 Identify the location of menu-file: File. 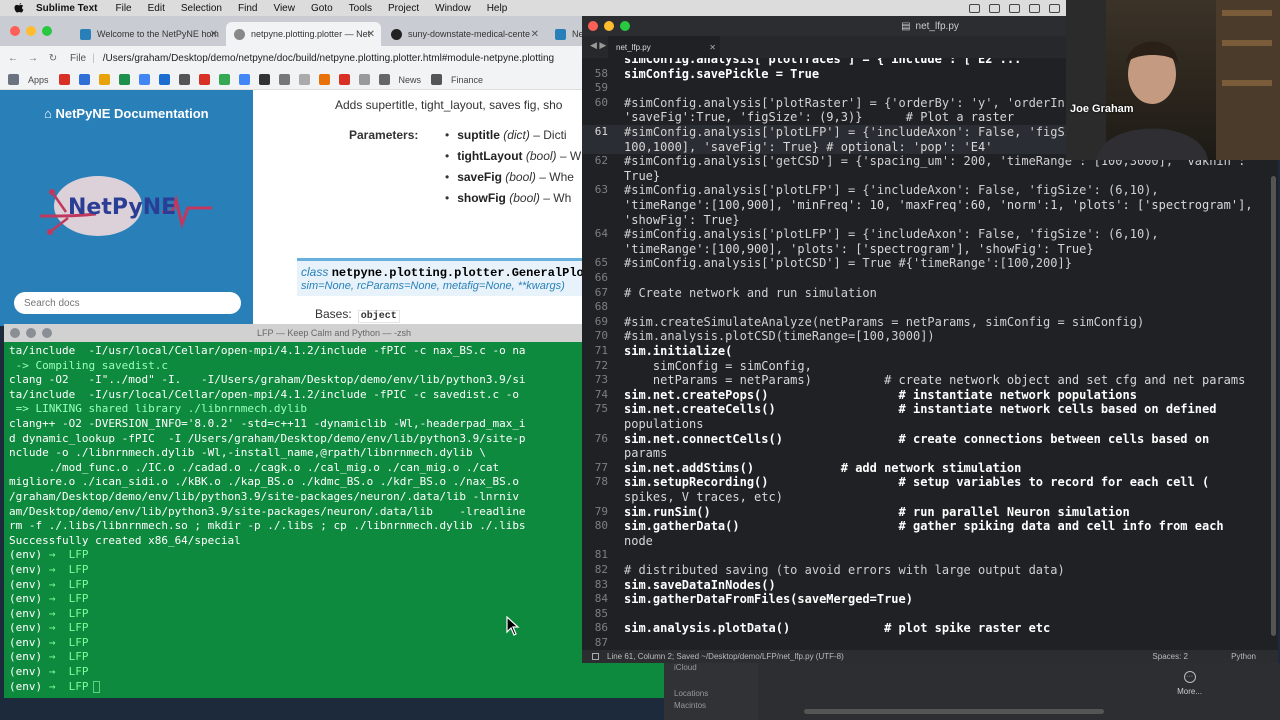
(124, 8).